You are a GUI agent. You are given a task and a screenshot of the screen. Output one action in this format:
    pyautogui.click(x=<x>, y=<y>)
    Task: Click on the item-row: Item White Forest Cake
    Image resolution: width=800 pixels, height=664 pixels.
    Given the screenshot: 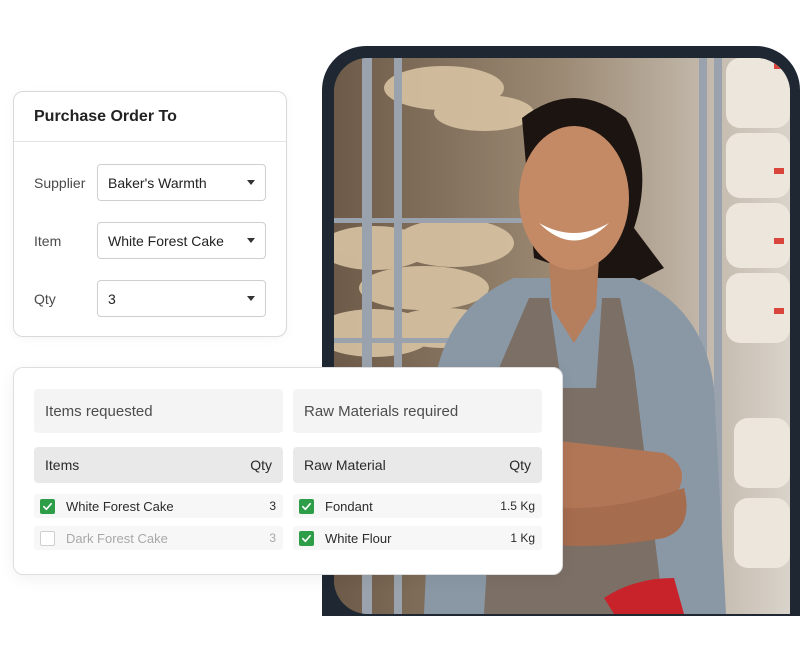 What is the action you would take?
    pyautogui.click(x=150, y=241)
    